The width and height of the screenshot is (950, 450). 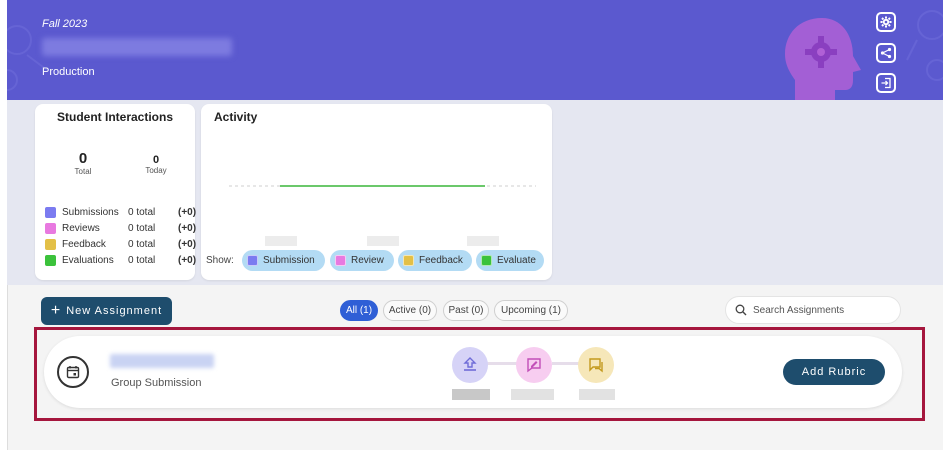 I want to click on filter-label: Evaluate, so click(x=516, y=260).